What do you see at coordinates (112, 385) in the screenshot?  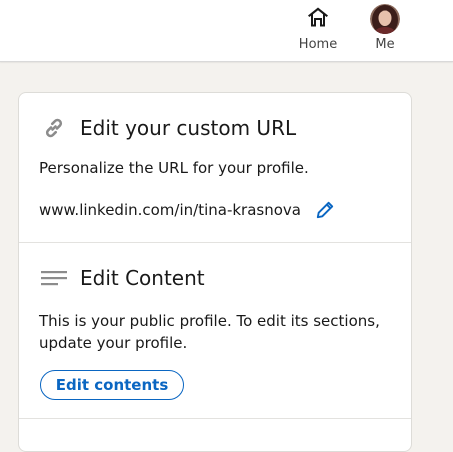 I see `edit-contents-button: Edit contents` at bounding box center [112, 385].